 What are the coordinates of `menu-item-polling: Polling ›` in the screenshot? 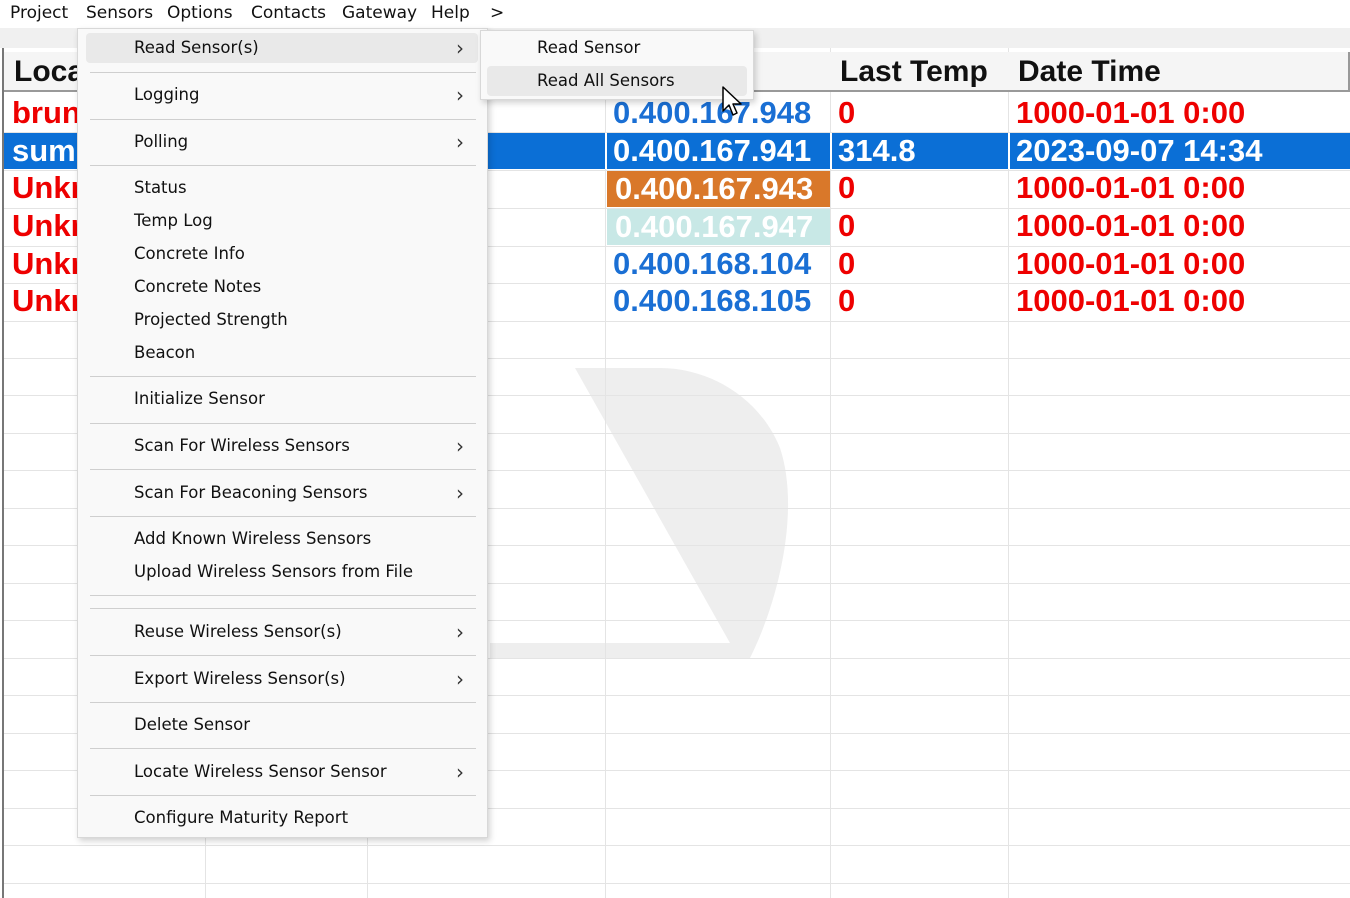 It's located at (282, 142).